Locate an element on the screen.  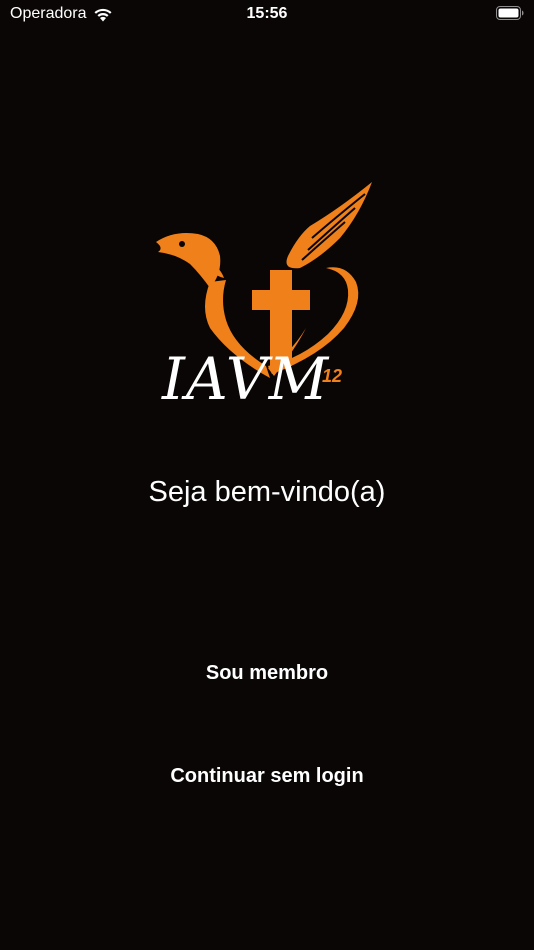
member-login-button: Sou membro is located at coordinates (267, 673).